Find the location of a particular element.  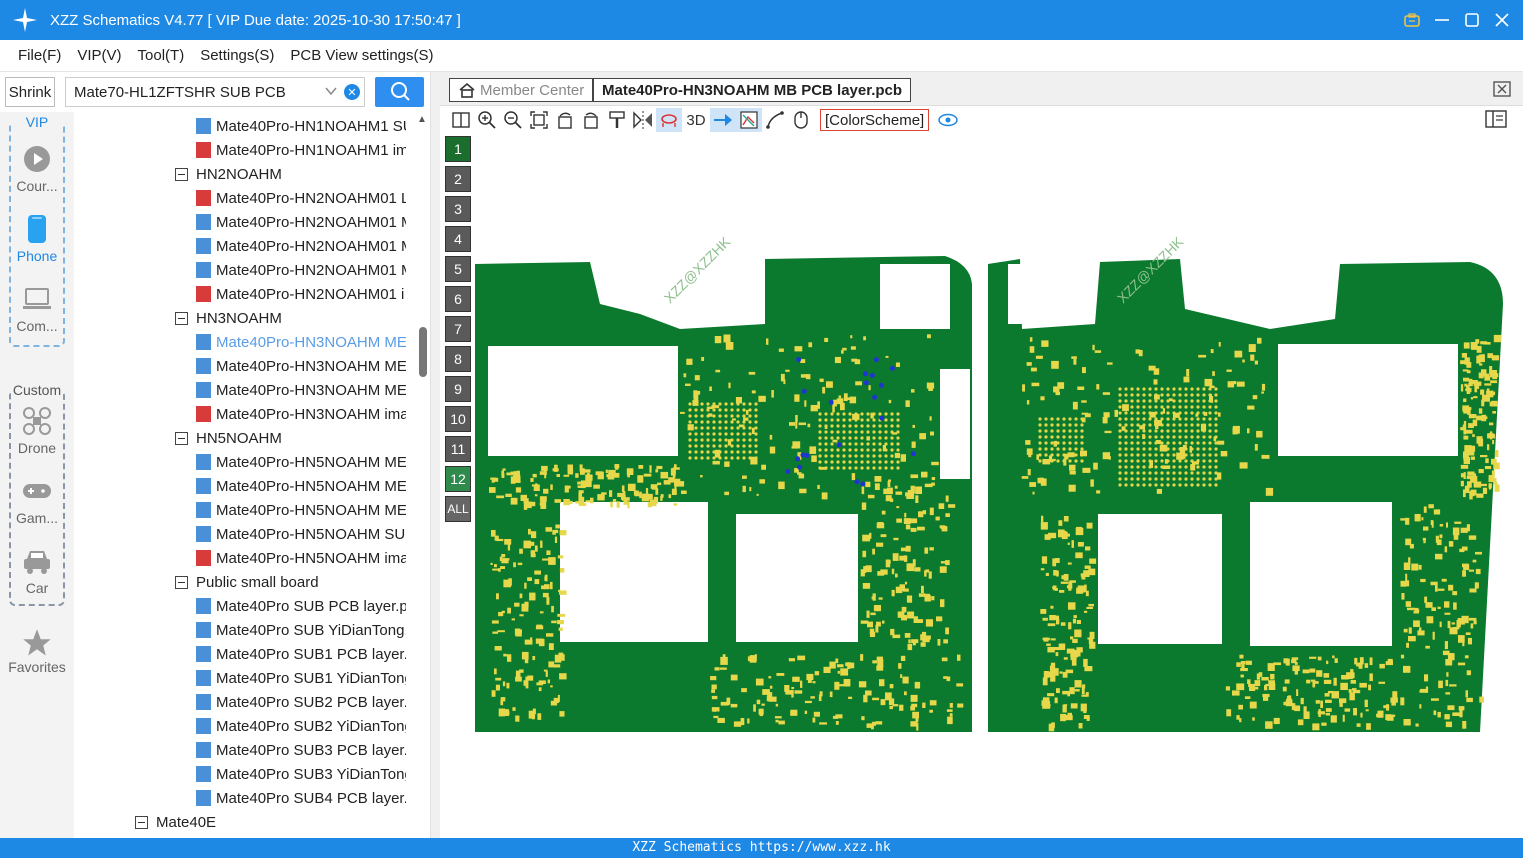

measure-icon is located at coordinates (775, 120).